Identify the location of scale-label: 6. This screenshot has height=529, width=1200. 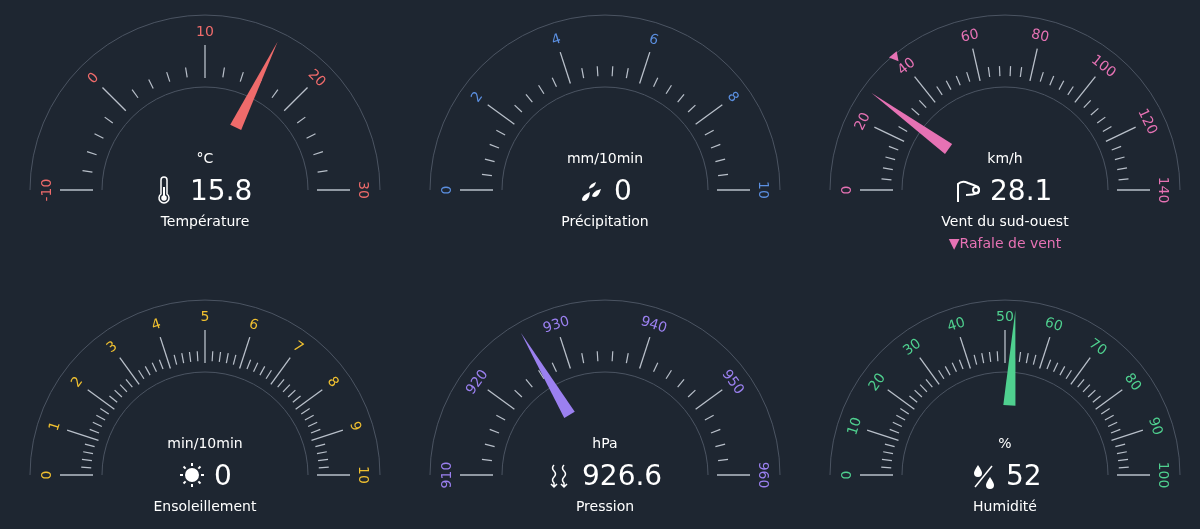
(654, 38).